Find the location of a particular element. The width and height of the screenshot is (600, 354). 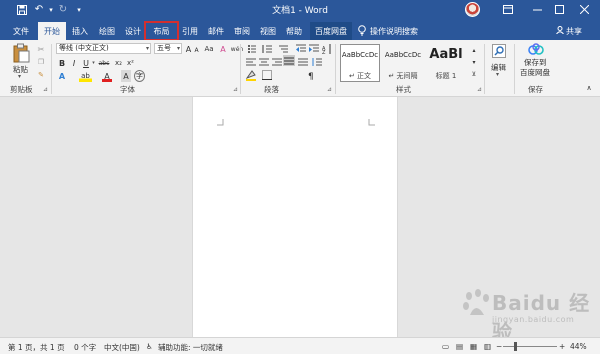

page-count: 第 1 页，共 1 页 is located at coordinates (36, 347).